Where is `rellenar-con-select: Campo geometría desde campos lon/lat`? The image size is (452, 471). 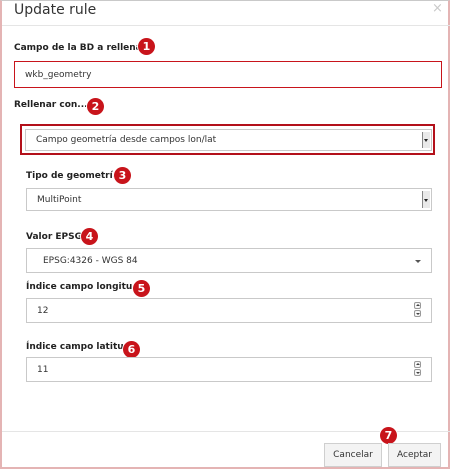
rellenar-con-select: Campo geometría desde campos lon/lat is located at coordinates (228, 140).